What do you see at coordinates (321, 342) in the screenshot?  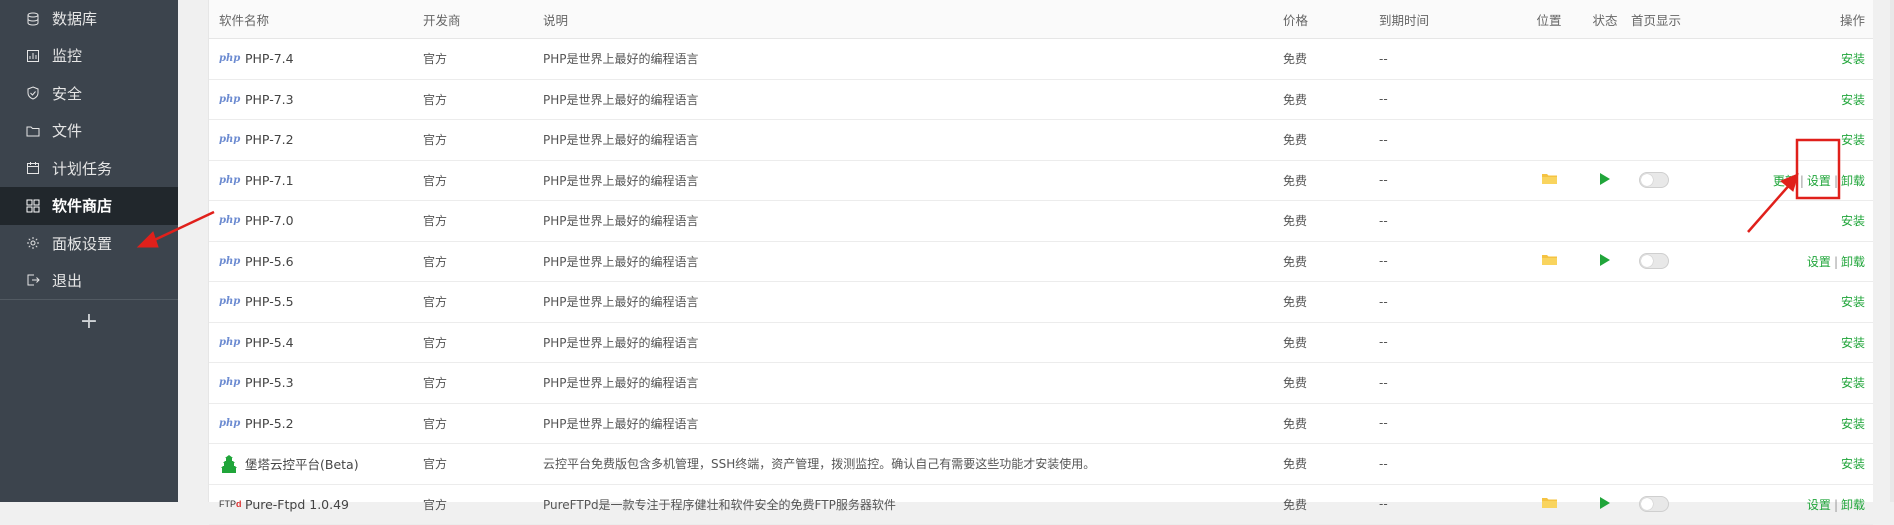 I see `software-name: php PHP-5.4` at bounding box center [321, 342].